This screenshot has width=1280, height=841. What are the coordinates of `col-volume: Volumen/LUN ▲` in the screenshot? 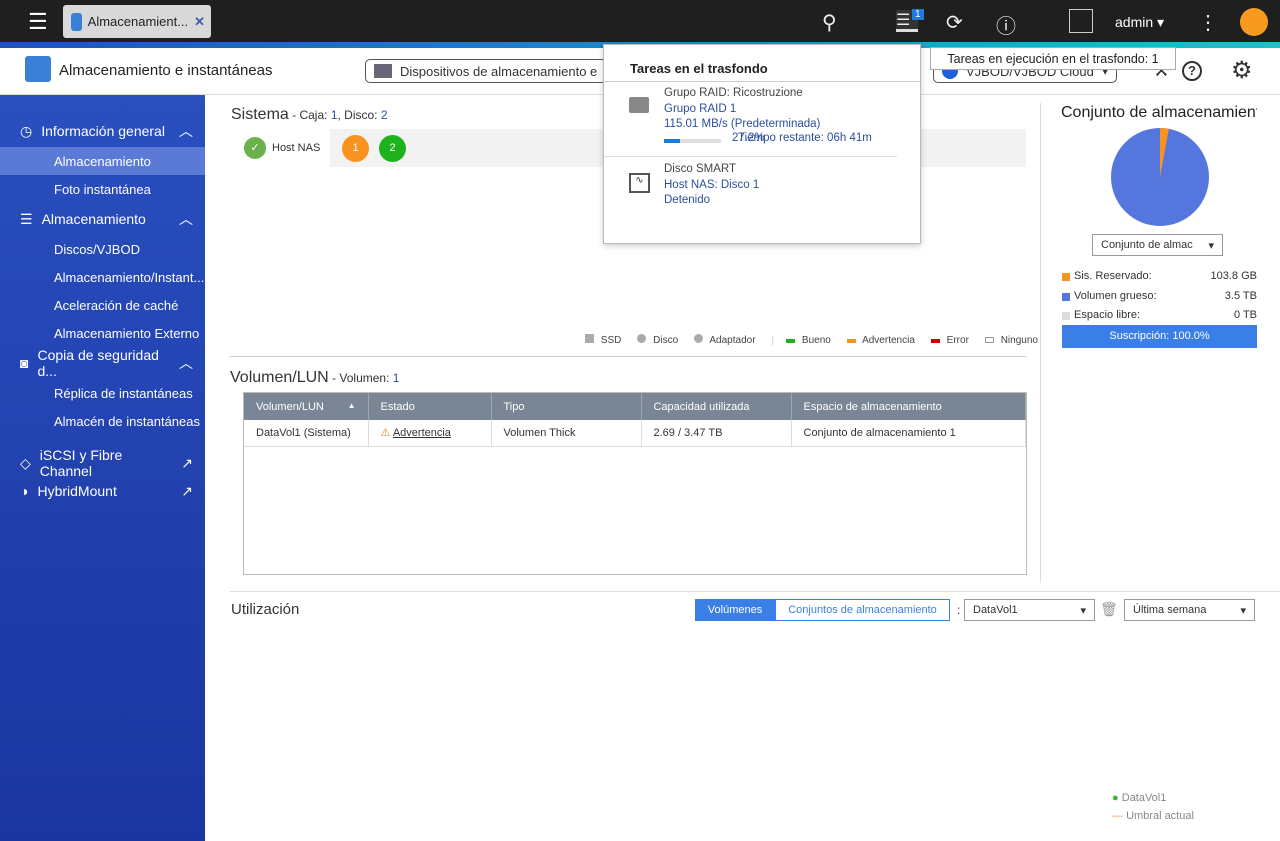 It's located at (306, 406).